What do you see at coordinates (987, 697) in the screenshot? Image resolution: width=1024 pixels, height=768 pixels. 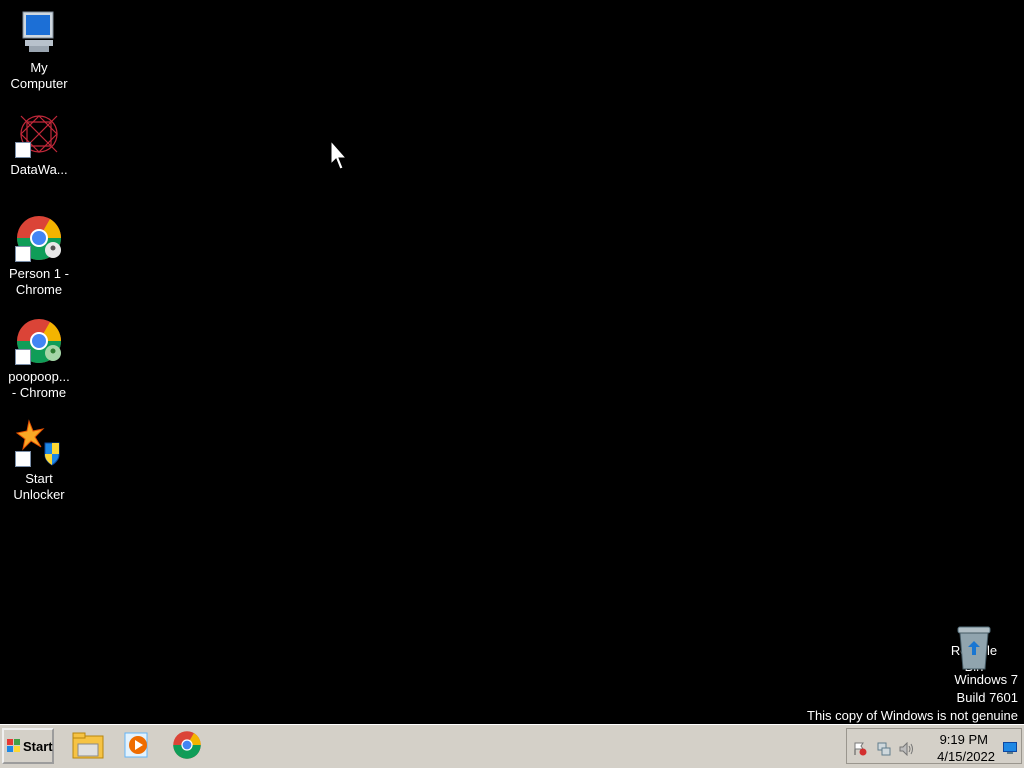 I see `watermark-line: Build 7601` at bounding box center [987, 697].